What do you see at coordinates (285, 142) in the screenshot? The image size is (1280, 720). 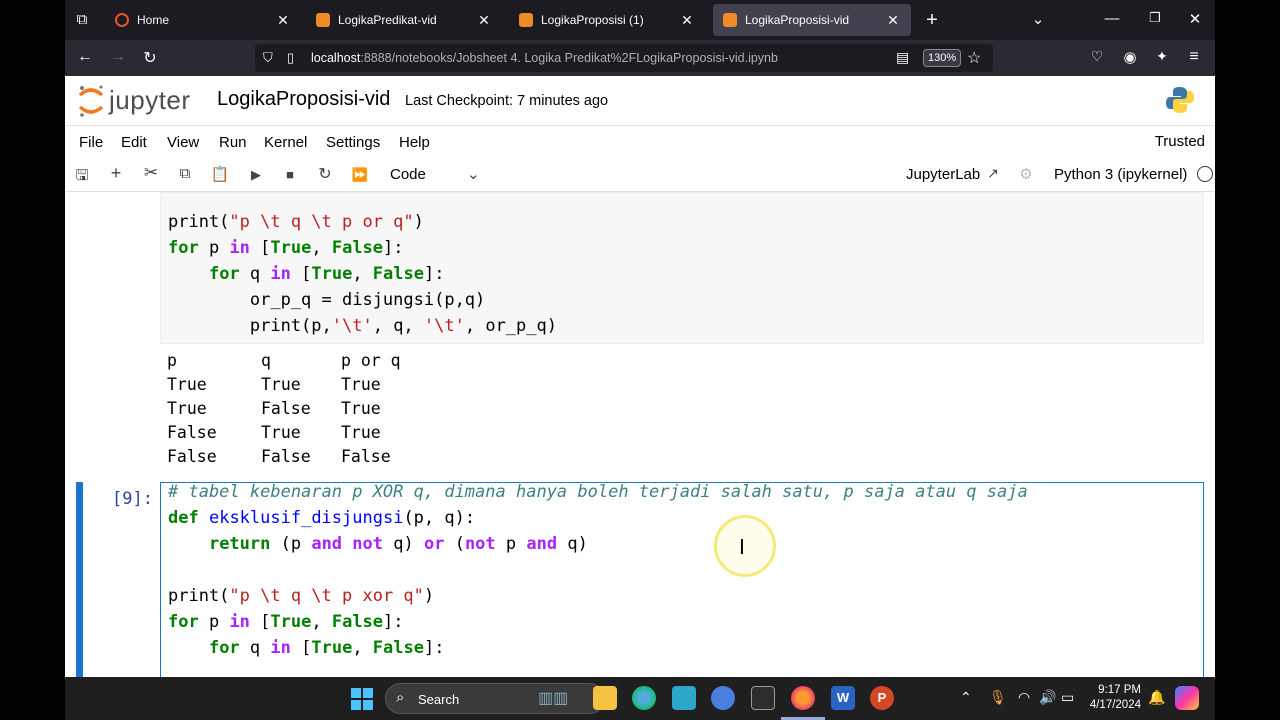 I see `menu-kernel: Kernel` at bounding box center [285, 142].